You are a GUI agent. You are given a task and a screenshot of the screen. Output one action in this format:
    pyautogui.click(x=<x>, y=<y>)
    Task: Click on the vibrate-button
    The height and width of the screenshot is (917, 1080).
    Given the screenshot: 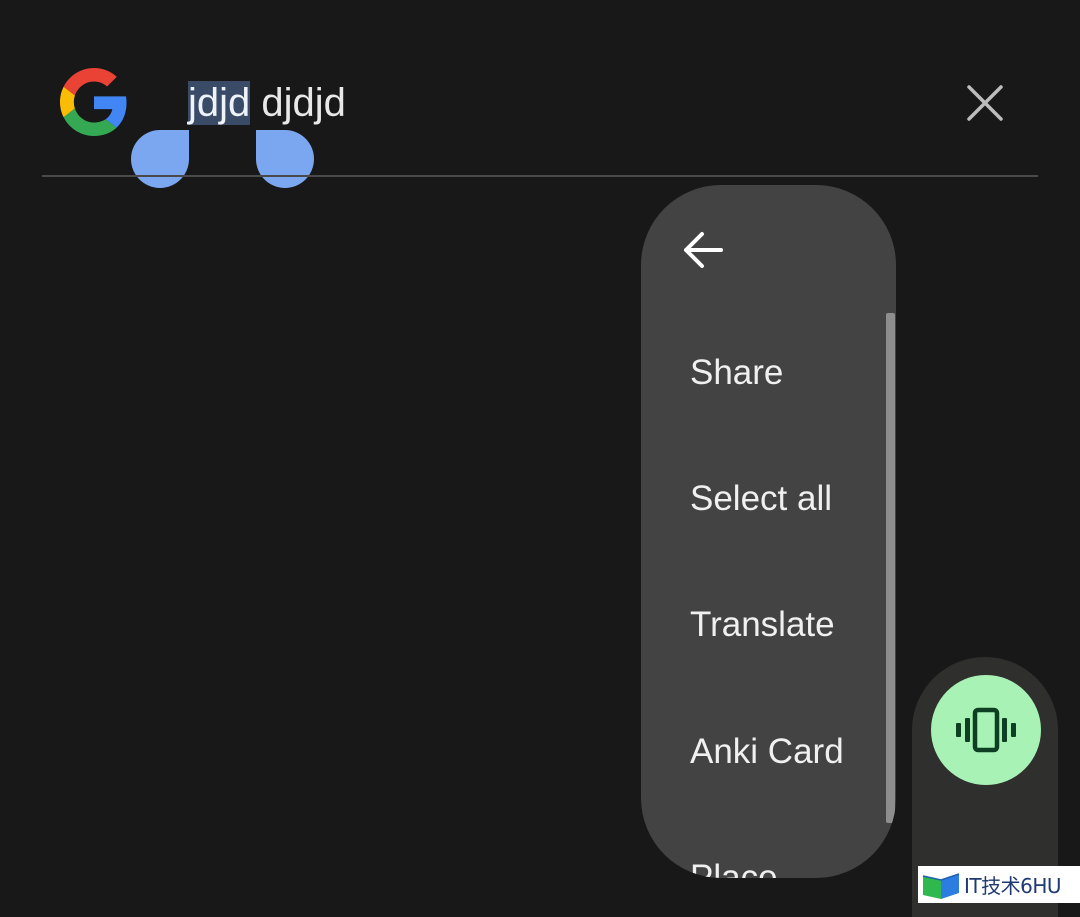 What is the action you would take?
    pyautogui.click(x=986, y=730)
    